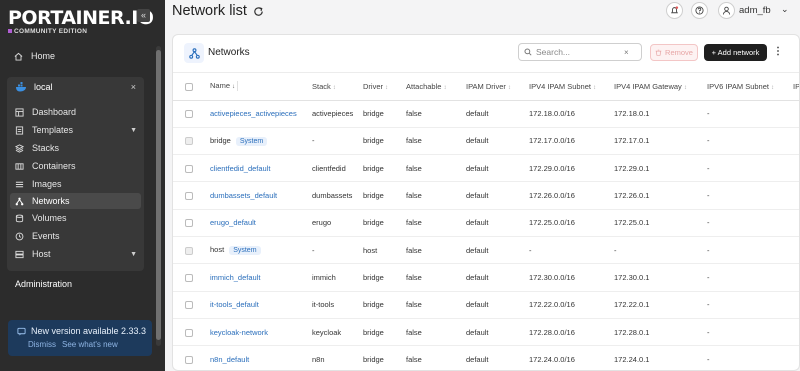 Image resolution: width=800 pixels, height=371 pixels. What do you see at coordinates (43, 284) in the screenshot?
I see `sidebar-administration: Administration` at bounding box center [43, 284].